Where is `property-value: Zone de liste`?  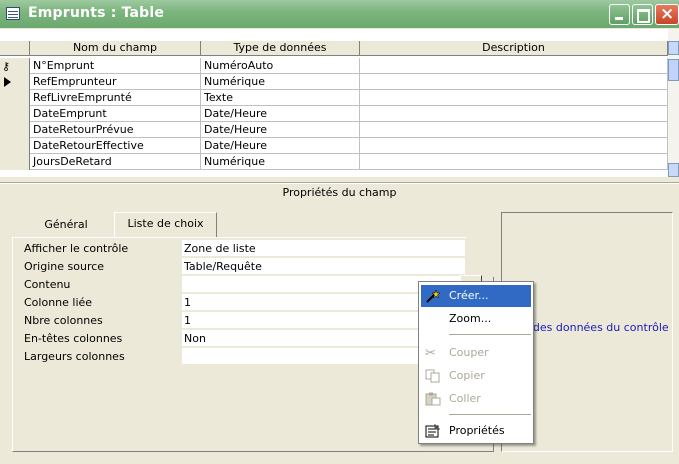 property-value: Zone de liste is located at coordinates (323, 248).